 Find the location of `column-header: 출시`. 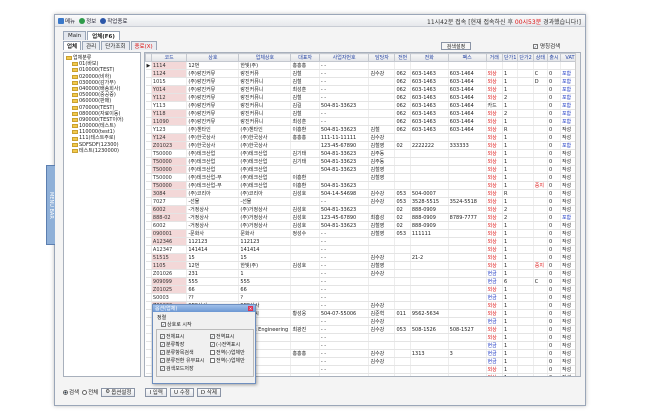

column-header: 출시 is located at coordinates (553, 57).